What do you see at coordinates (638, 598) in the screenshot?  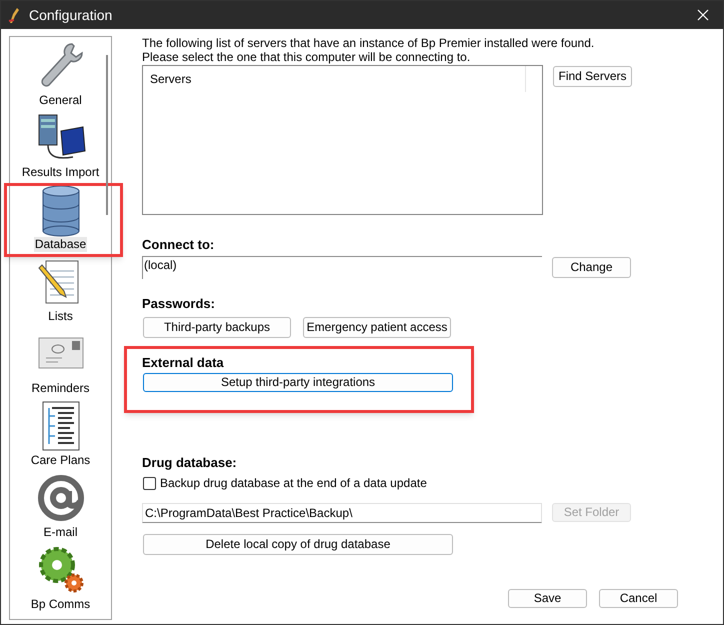 I see `dialog-button: Cancel` at bounding box center [638, 598].